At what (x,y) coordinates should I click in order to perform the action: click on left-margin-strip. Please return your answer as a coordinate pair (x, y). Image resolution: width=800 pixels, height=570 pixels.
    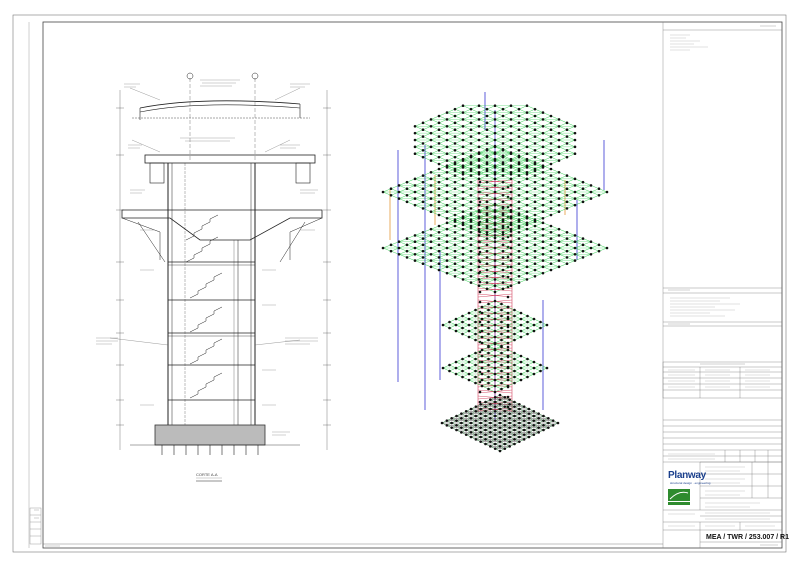
    Looking at the image, I should click on (35, 285).